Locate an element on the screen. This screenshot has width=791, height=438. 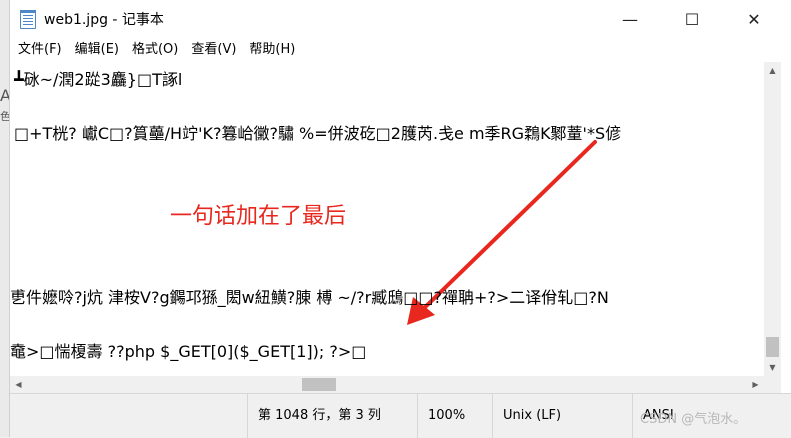
close-button: ✕ is located at coordinates (754, 19).